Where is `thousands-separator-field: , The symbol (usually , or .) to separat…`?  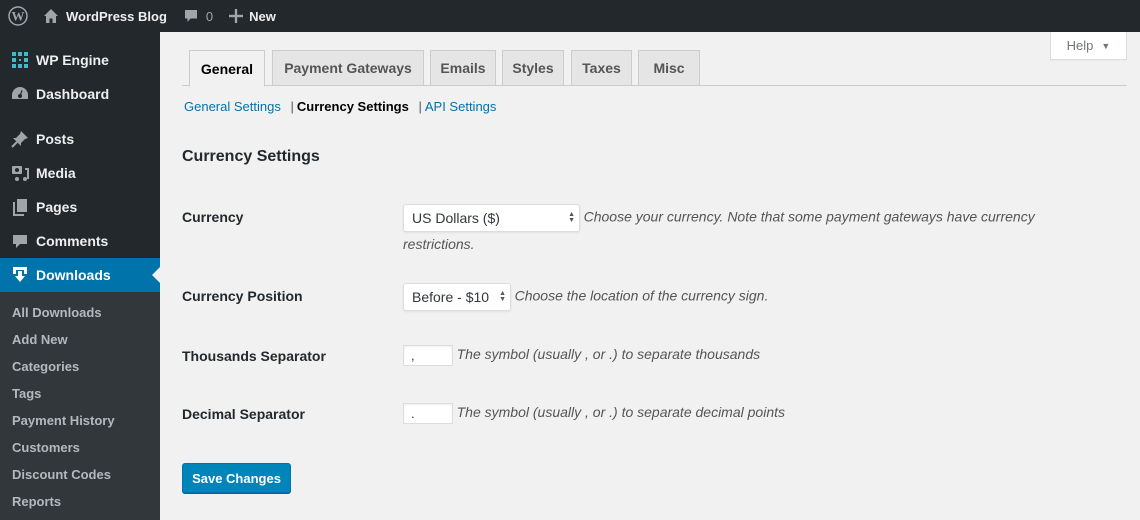 thousands-separator-field: , The symbol (usually , or .) to separat… is located at coordinates (581, 355).